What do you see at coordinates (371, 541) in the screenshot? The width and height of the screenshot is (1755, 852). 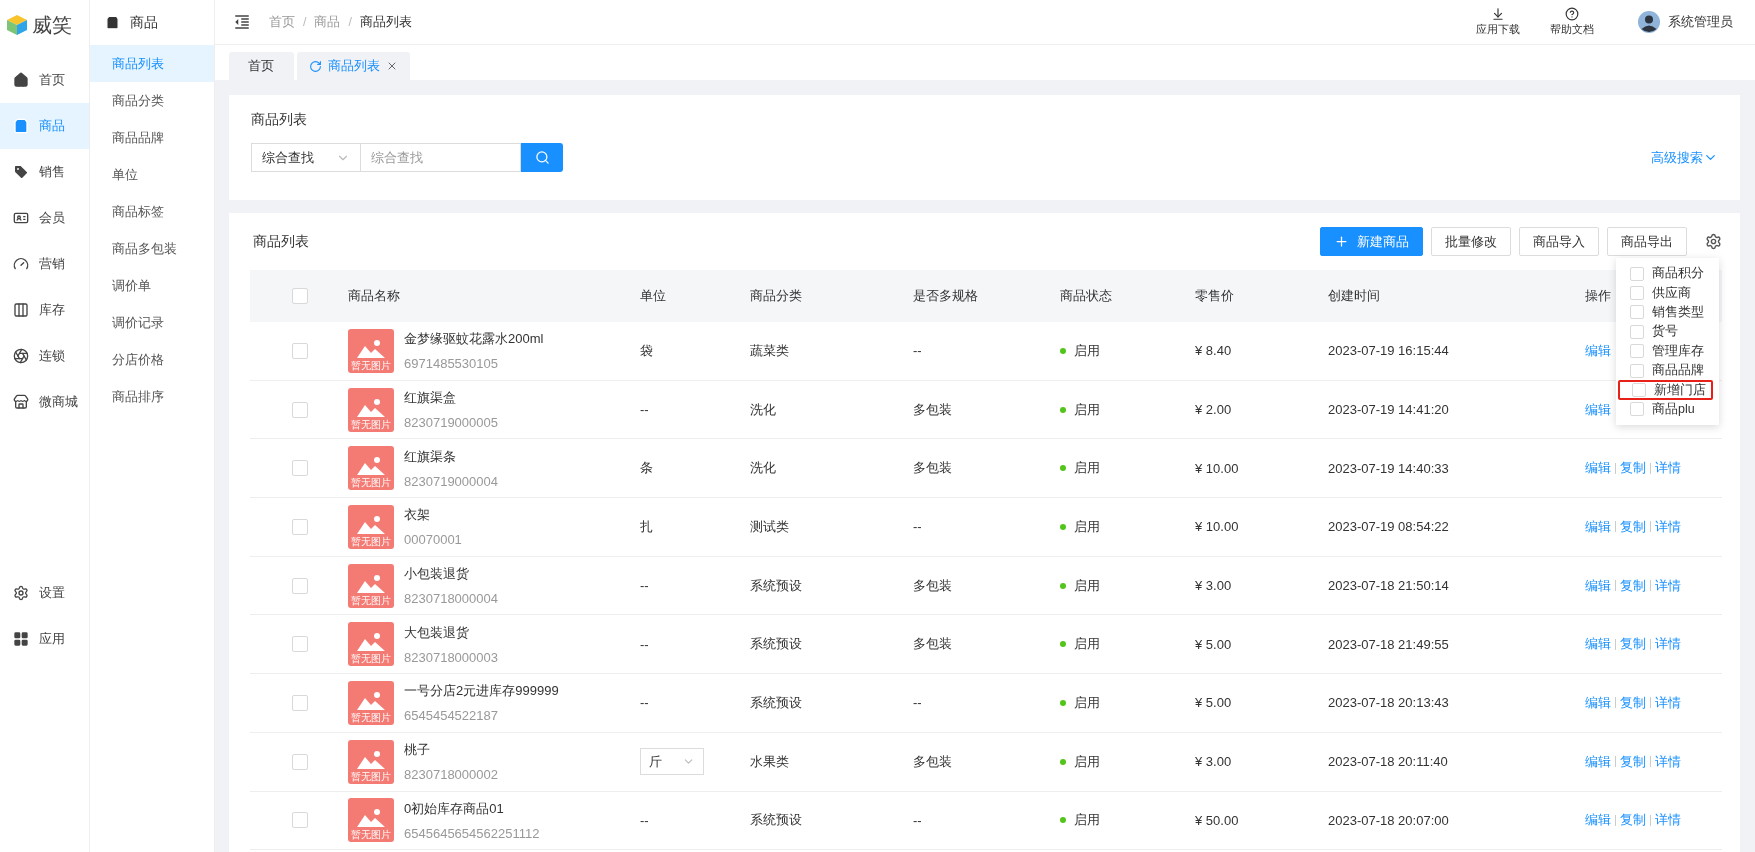 I see `placeholder-text: 暂无图片` at bounding box center [371, 541].